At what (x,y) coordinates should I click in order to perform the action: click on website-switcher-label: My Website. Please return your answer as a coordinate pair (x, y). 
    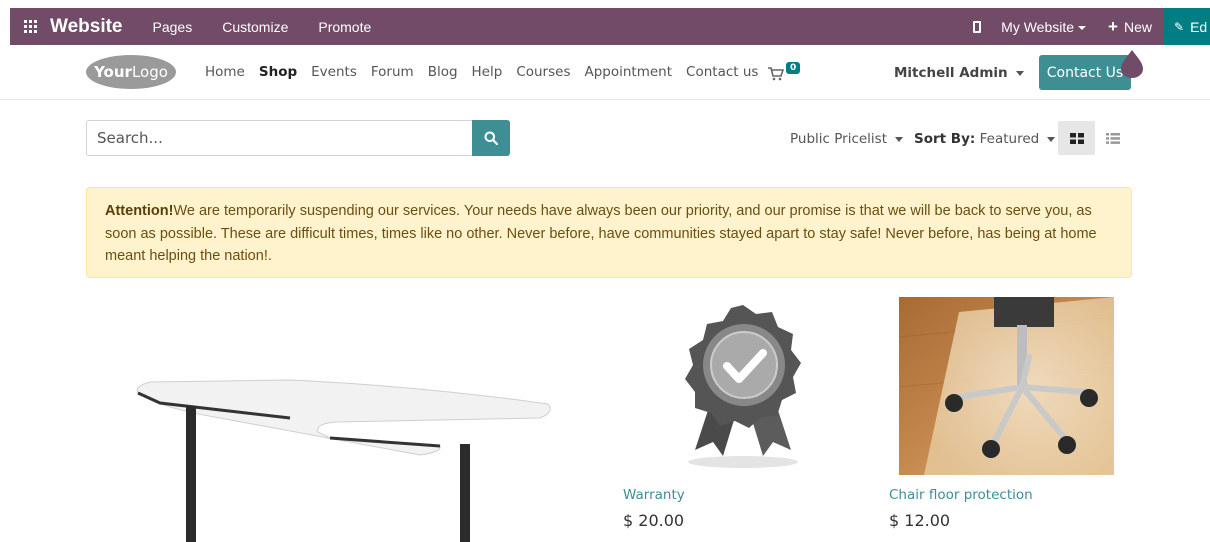
    Looking at the image, I should click on (1038, 26).